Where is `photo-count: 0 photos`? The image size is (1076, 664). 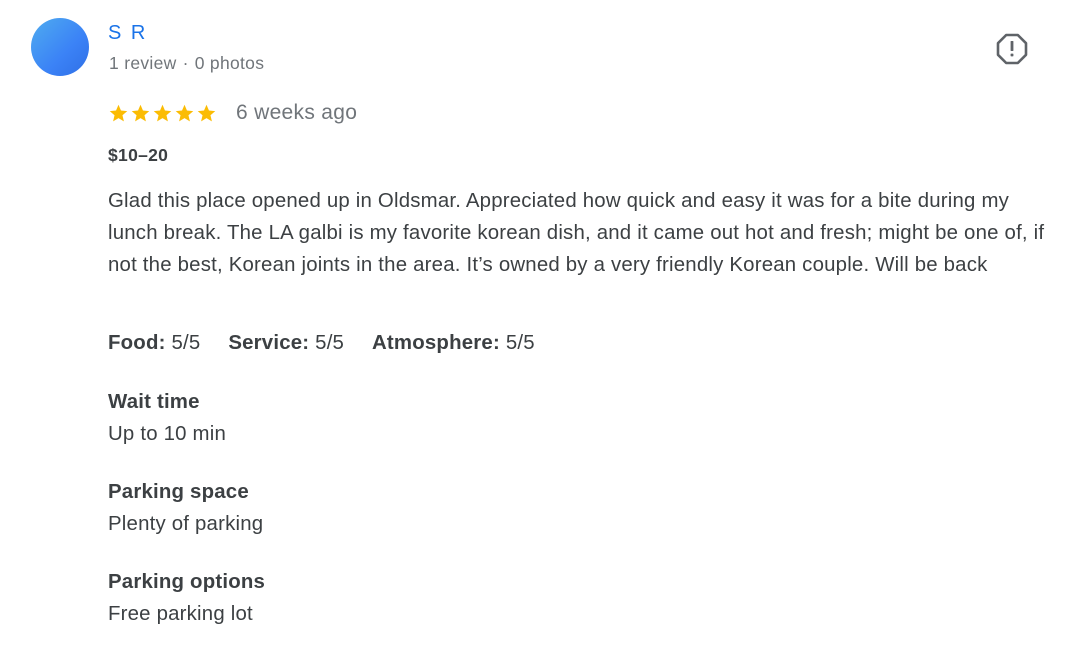
photo-count: 0 photos is located at coordinates (229, 63).